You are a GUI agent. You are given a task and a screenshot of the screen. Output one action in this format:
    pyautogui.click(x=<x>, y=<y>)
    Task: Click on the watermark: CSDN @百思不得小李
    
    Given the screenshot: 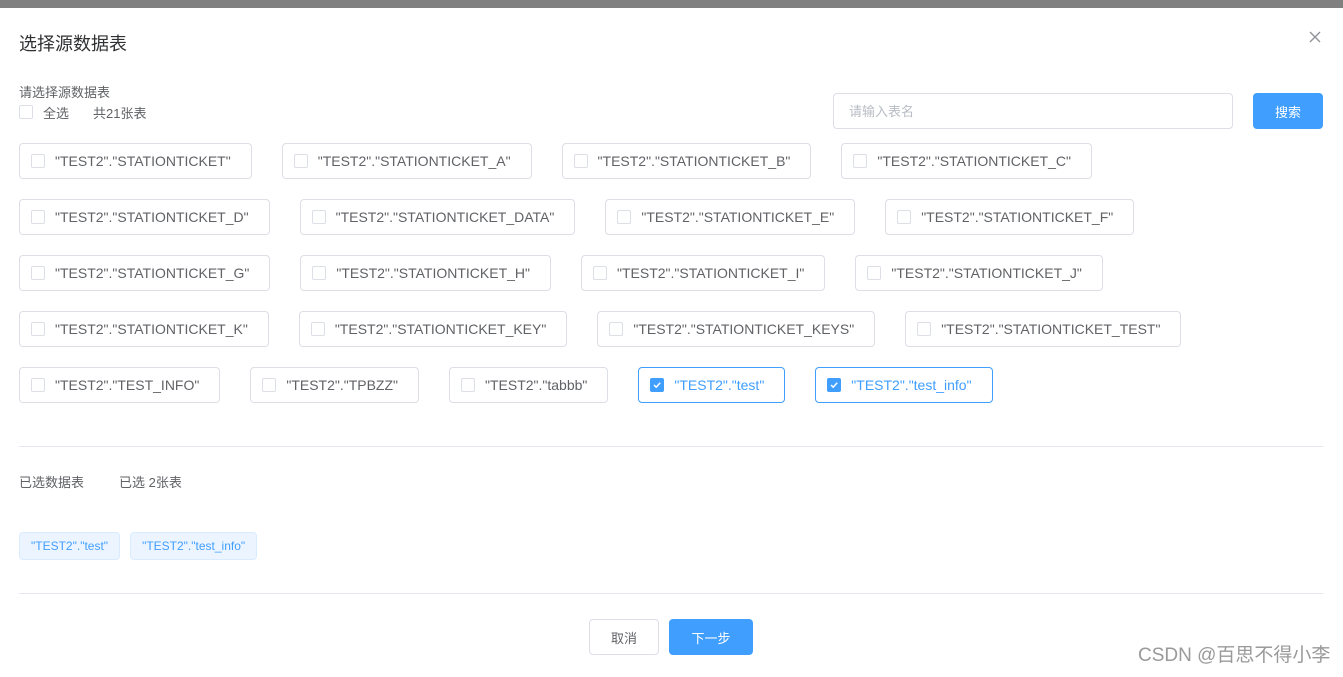 What is the action you would take?
    pyautogui.click(x=1234, y=655)
    